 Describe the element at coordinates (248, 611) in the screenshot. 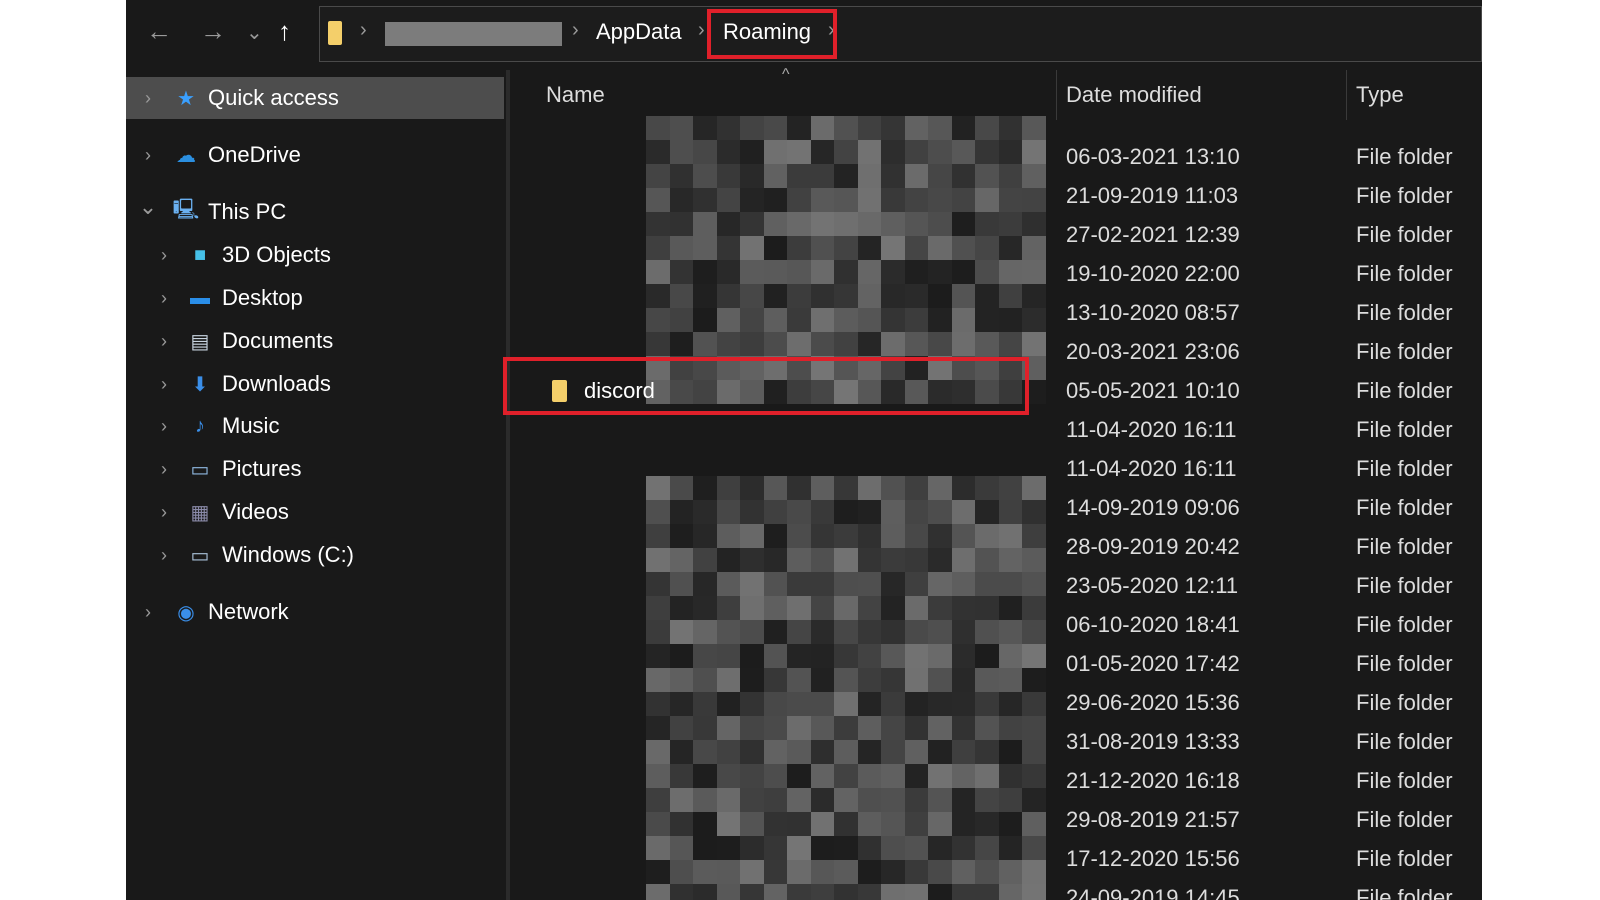

I see `sidebar-item-label: Network` at that location.